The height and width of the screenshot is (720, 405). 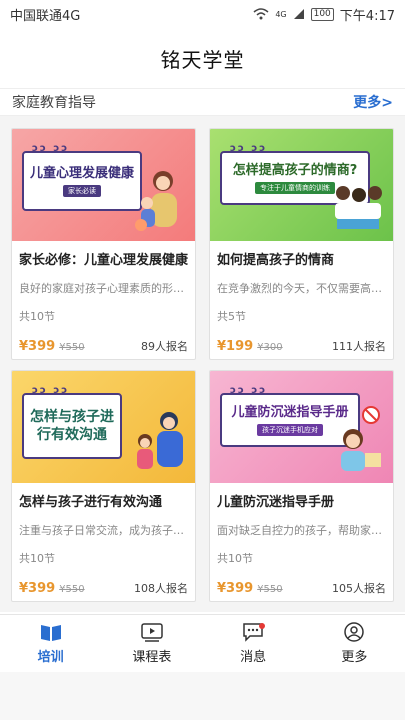 I want to click on tab-schedule: 课程表, so click(x=151, y=643).